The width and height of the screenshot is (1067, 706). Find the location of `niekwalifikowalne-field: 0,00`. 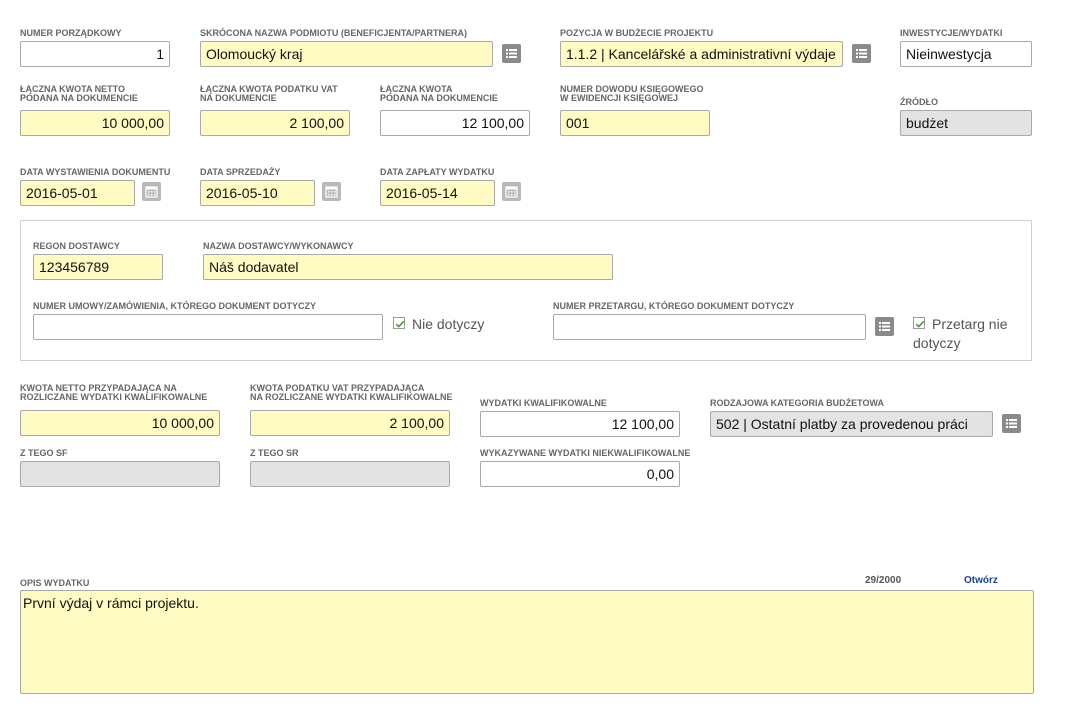

niekwalifikowalne-field: 0,00 is located at coordinates (580, 474).